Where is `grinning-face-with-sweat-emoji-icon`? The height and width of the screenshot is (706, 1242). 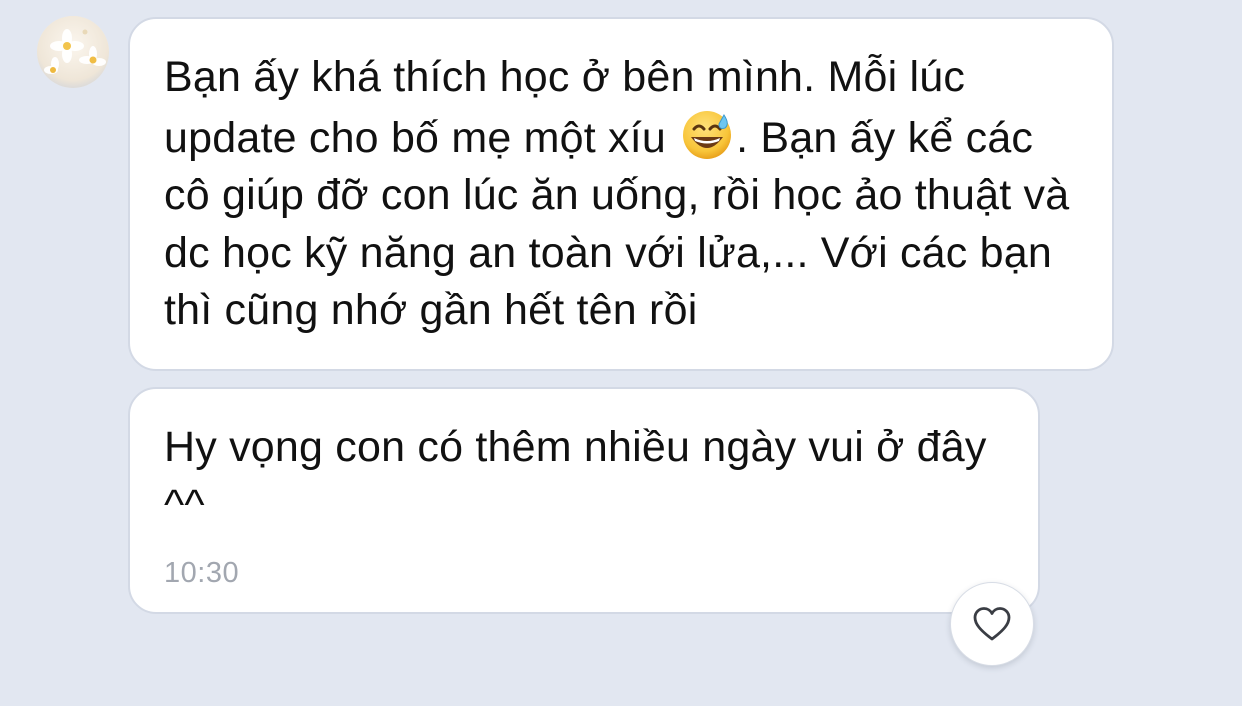
grinning-face-with-sweat-emoji-icon is located at coordinates (707, 134).